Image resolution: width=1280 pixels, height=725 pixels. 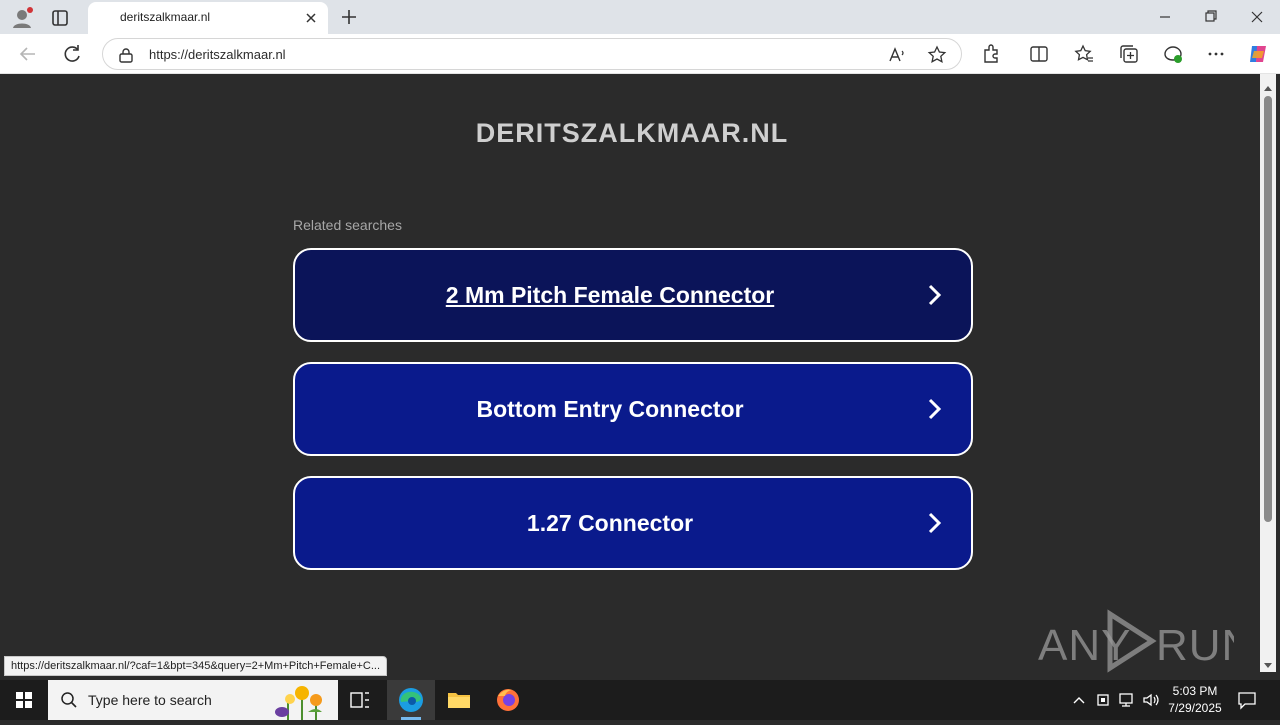 I want to click on windows-taskbar: Type here to search 5:03 PM 7/29/2025, so click(x=640, y=700).